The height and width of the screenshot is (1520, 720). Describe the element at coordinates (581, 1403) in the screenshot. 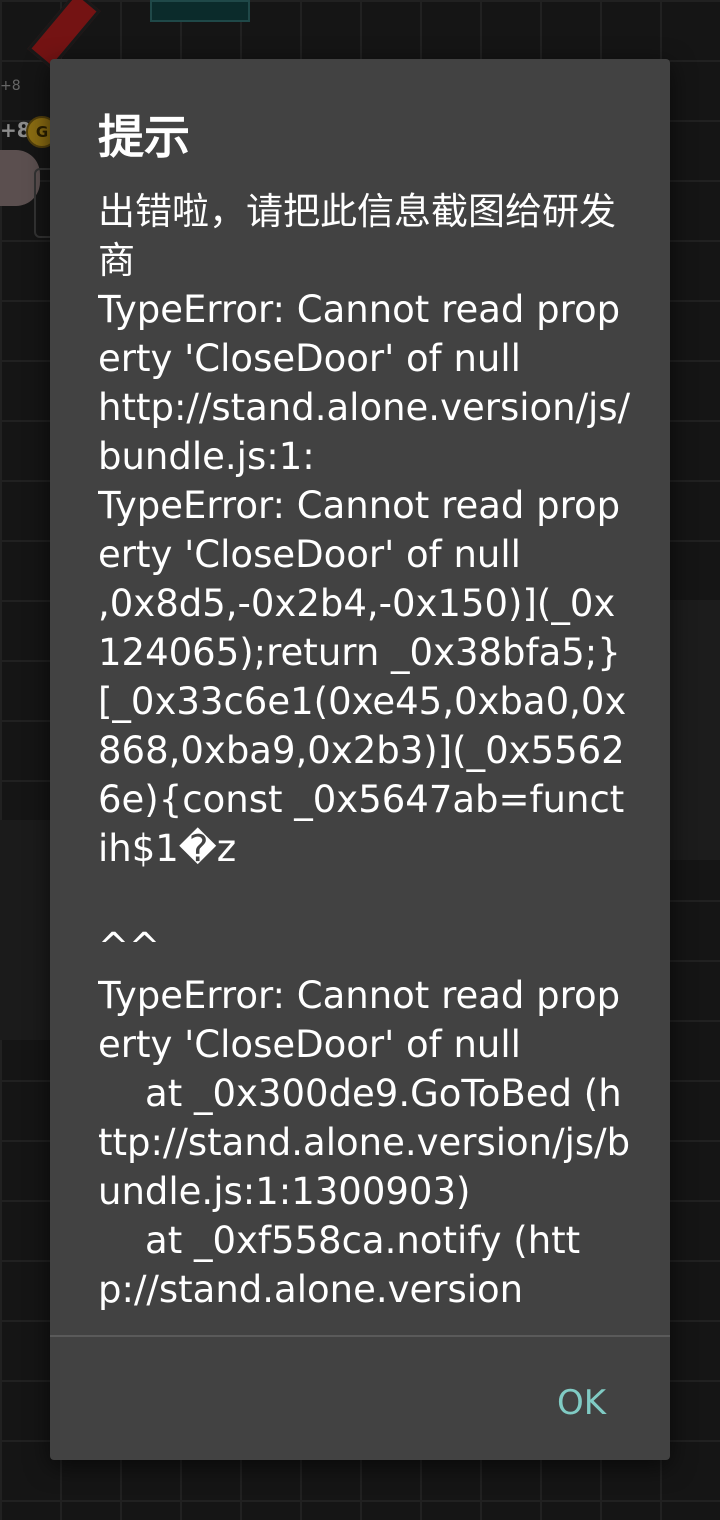

I see `ok-button: OK` at that location.